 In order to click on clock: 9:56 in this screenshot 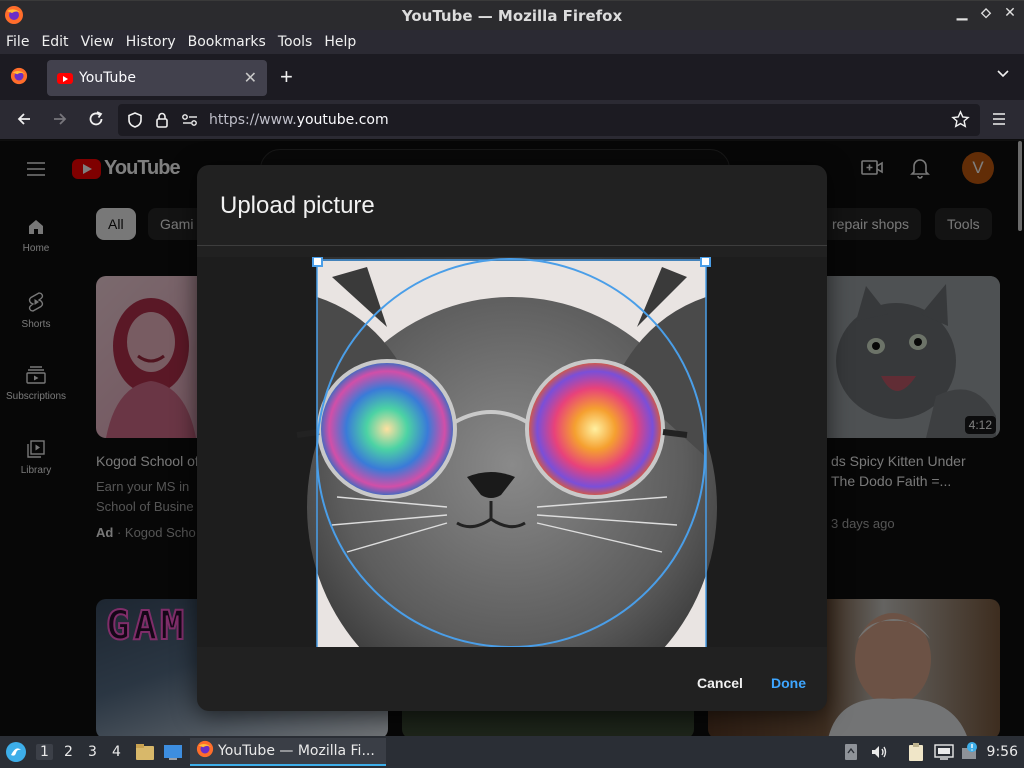, I will do `click(1002, 752)`.